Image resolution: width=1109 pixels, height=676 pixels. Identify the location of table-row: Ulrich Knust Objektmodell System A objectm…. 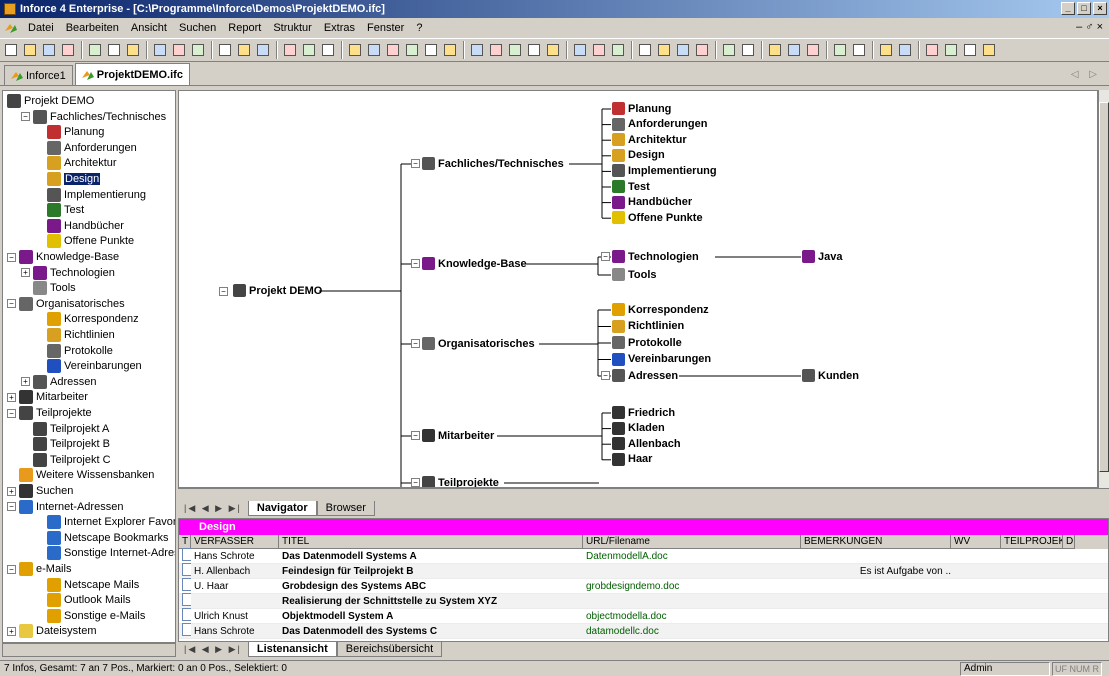
(643, 616).